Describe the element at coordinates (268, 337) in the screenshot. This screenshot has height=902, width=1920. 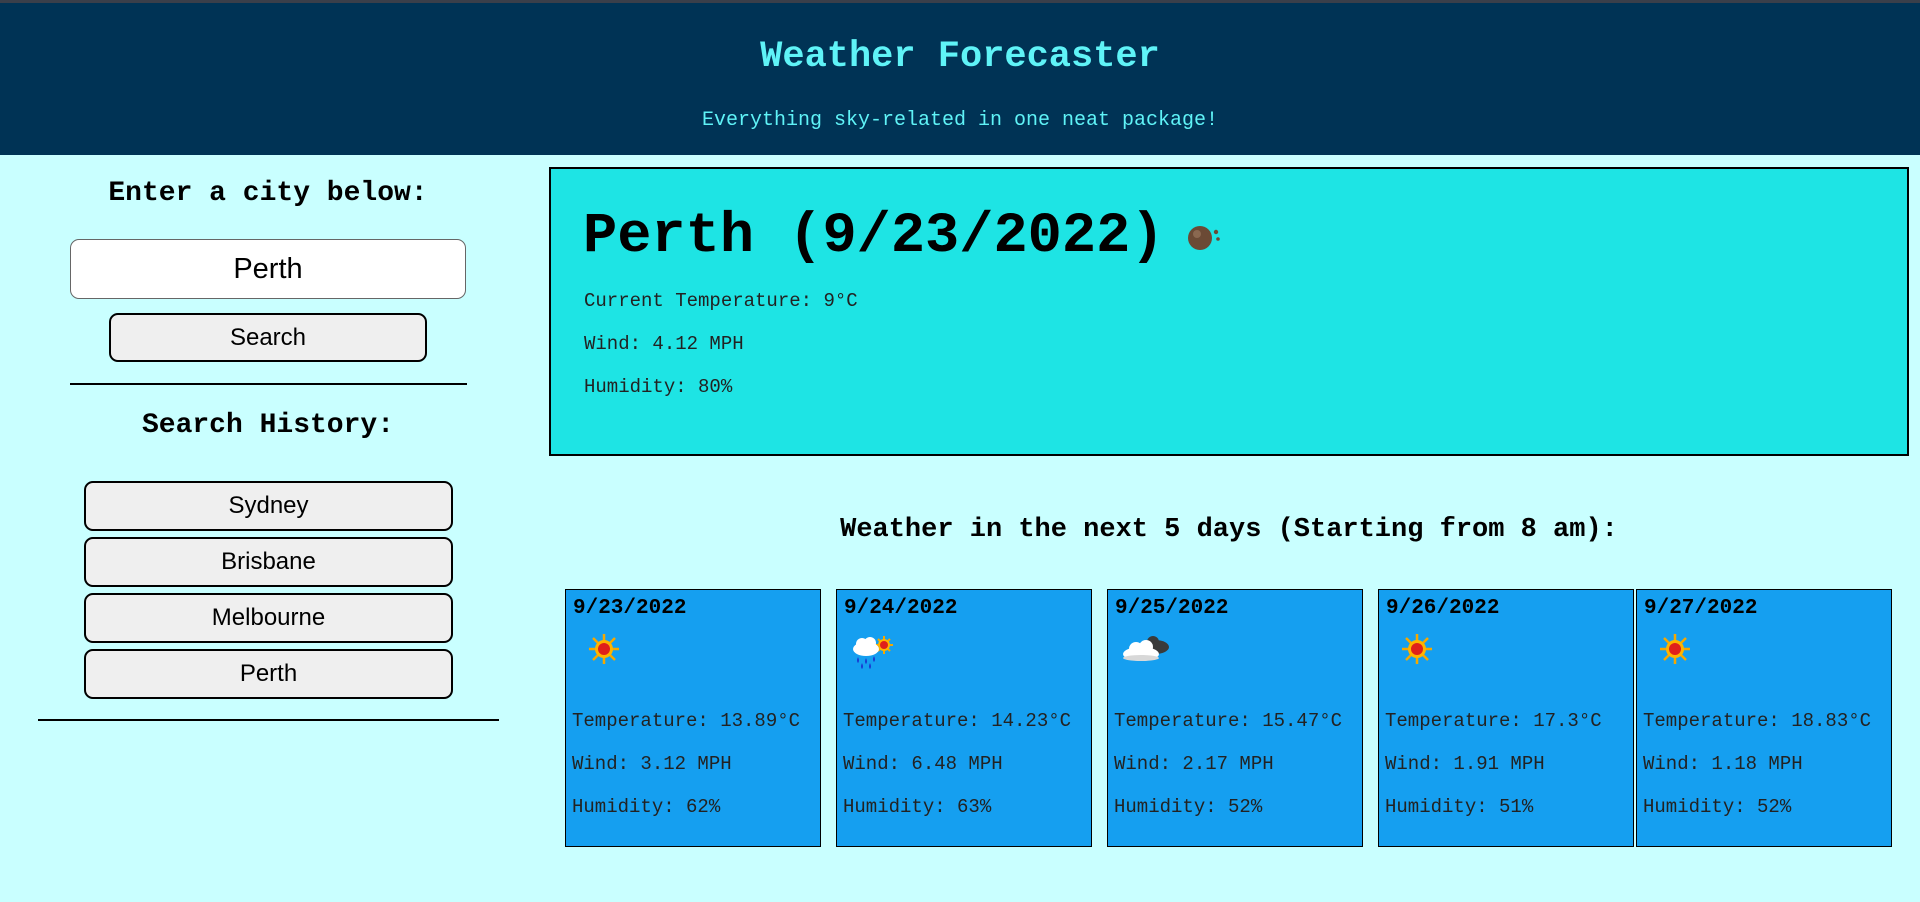
I see `search-button: Search` at that location.